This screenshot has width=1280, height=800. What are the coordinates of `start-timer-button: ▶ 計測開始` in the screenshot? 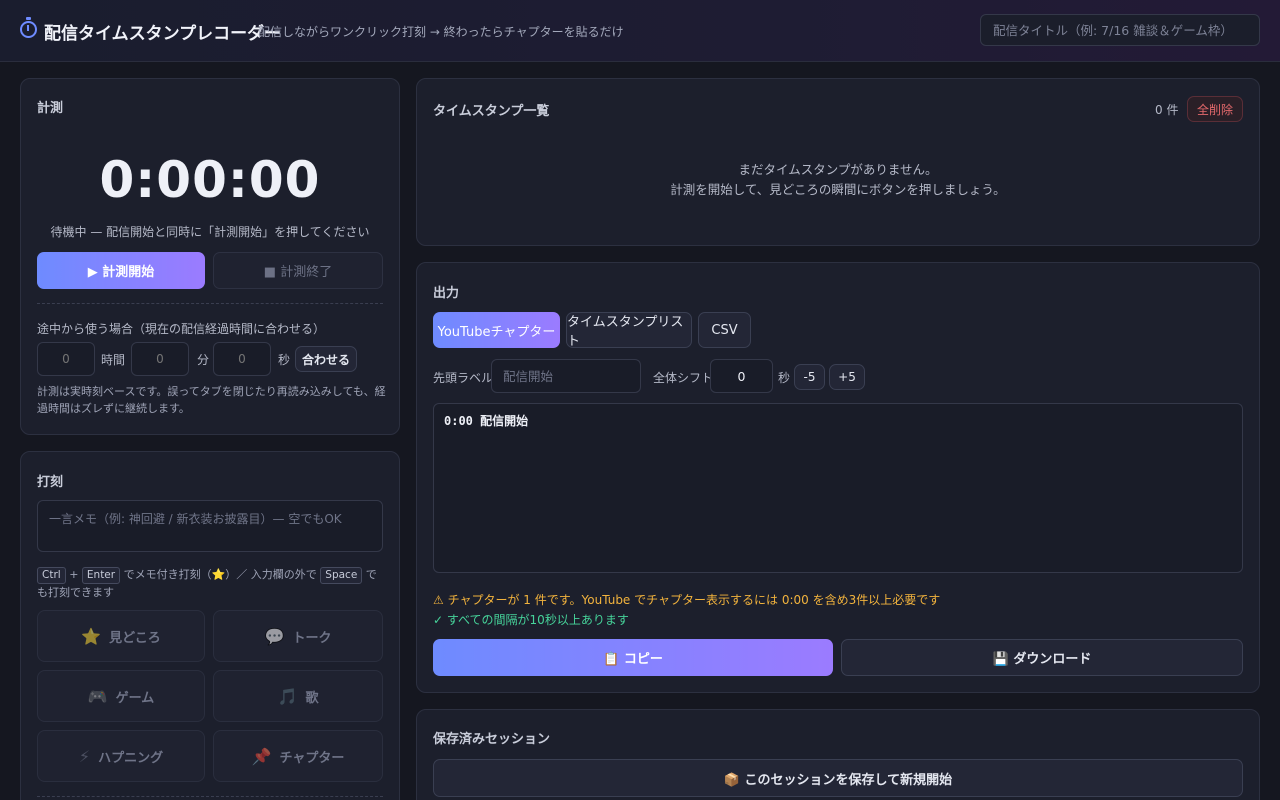 It's located at (121, 270).